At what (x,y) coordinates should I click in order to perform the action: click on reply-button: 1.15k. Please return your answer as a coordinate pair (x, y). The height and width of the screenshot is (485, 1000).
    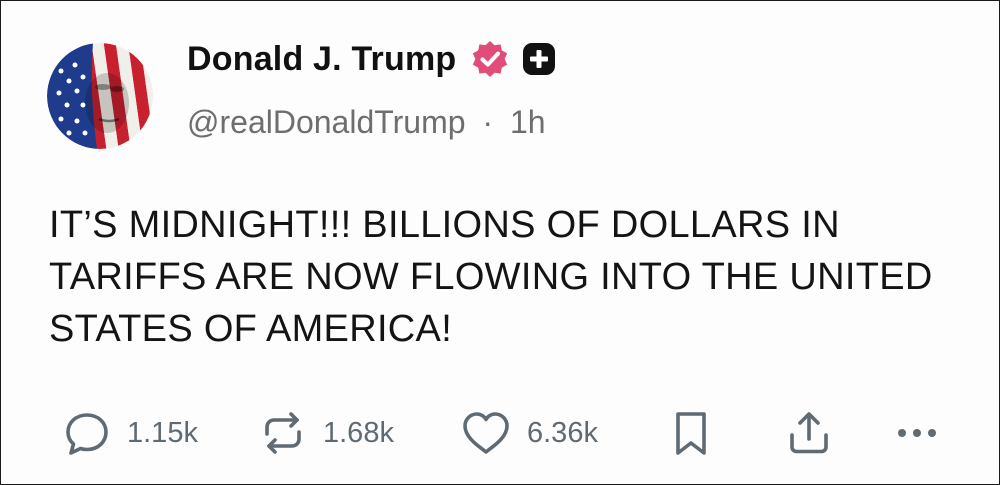
    Looking at the image, I should click on (129, 433).